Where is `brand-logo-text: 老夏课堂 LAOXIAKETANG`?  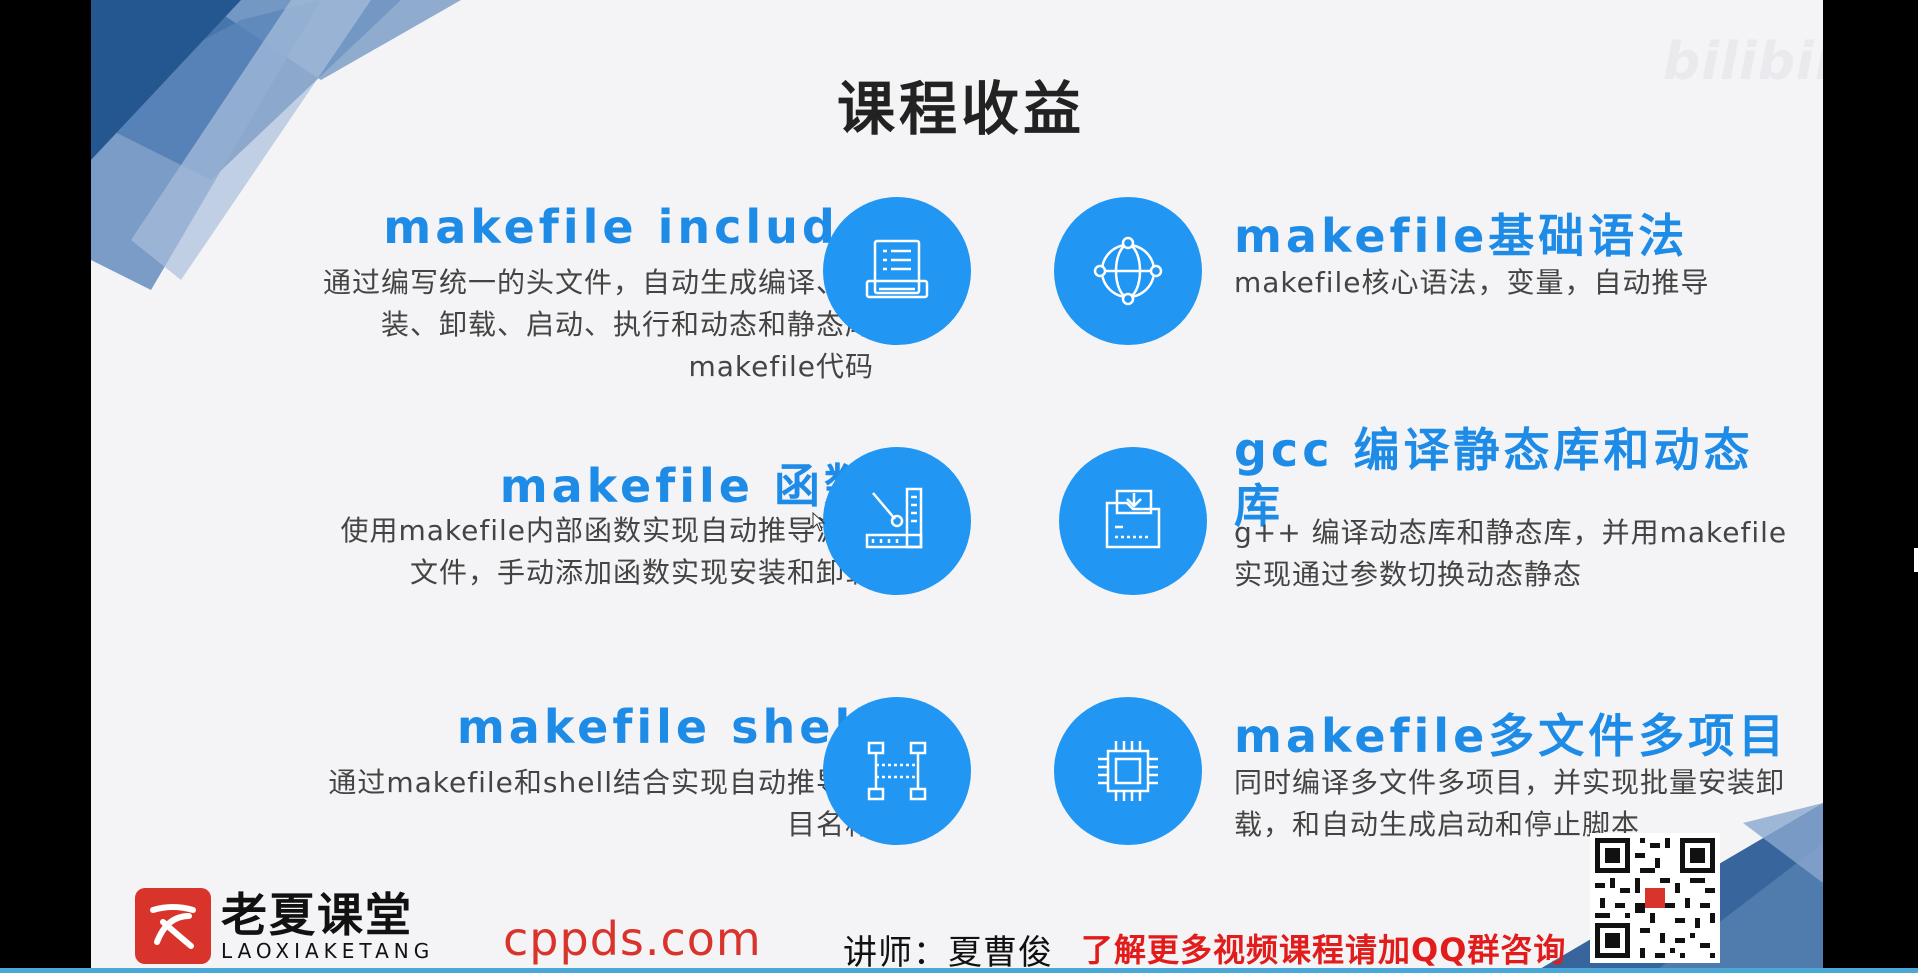
brand-logo-text: 老夏课堂 LAOXIAKETANG is located at coordinates (327, 926).